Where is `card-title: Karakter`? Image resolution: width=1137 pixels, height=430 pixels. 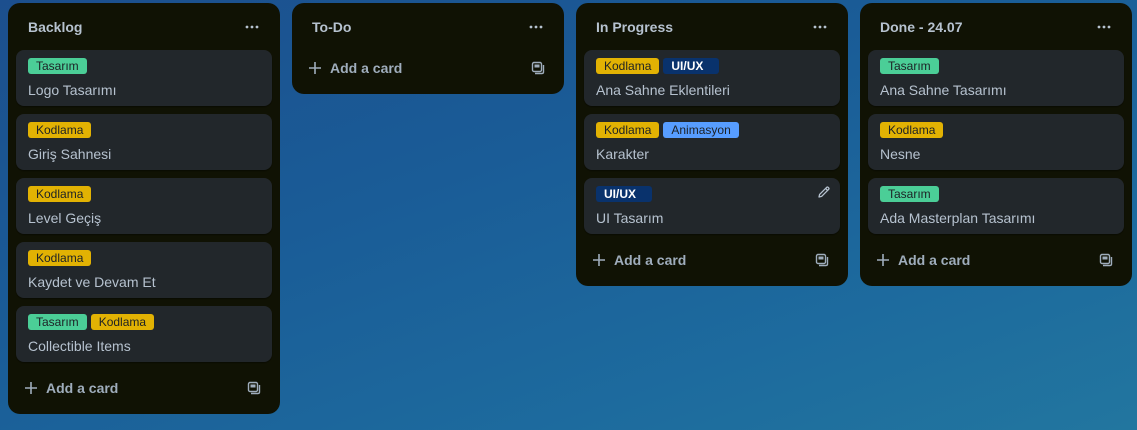 card-title: Karakter is located at coordinates (622, 154).